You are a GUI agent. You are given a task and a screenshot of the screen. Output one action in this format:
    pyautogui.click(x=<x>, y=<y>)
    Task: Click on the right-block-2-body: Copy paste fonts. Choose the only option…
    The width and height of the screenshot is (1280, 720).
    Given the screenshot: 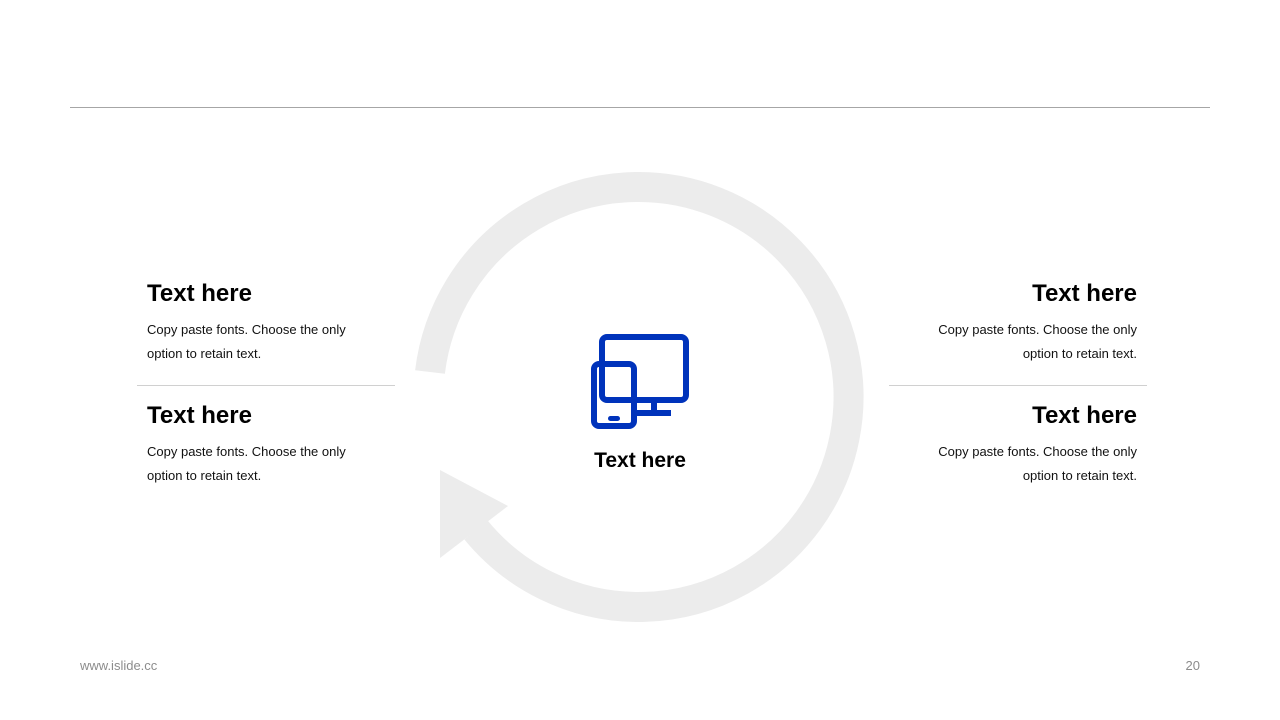 What is the action you would take?
    pyautogui.click(x=1037, y=463)
    